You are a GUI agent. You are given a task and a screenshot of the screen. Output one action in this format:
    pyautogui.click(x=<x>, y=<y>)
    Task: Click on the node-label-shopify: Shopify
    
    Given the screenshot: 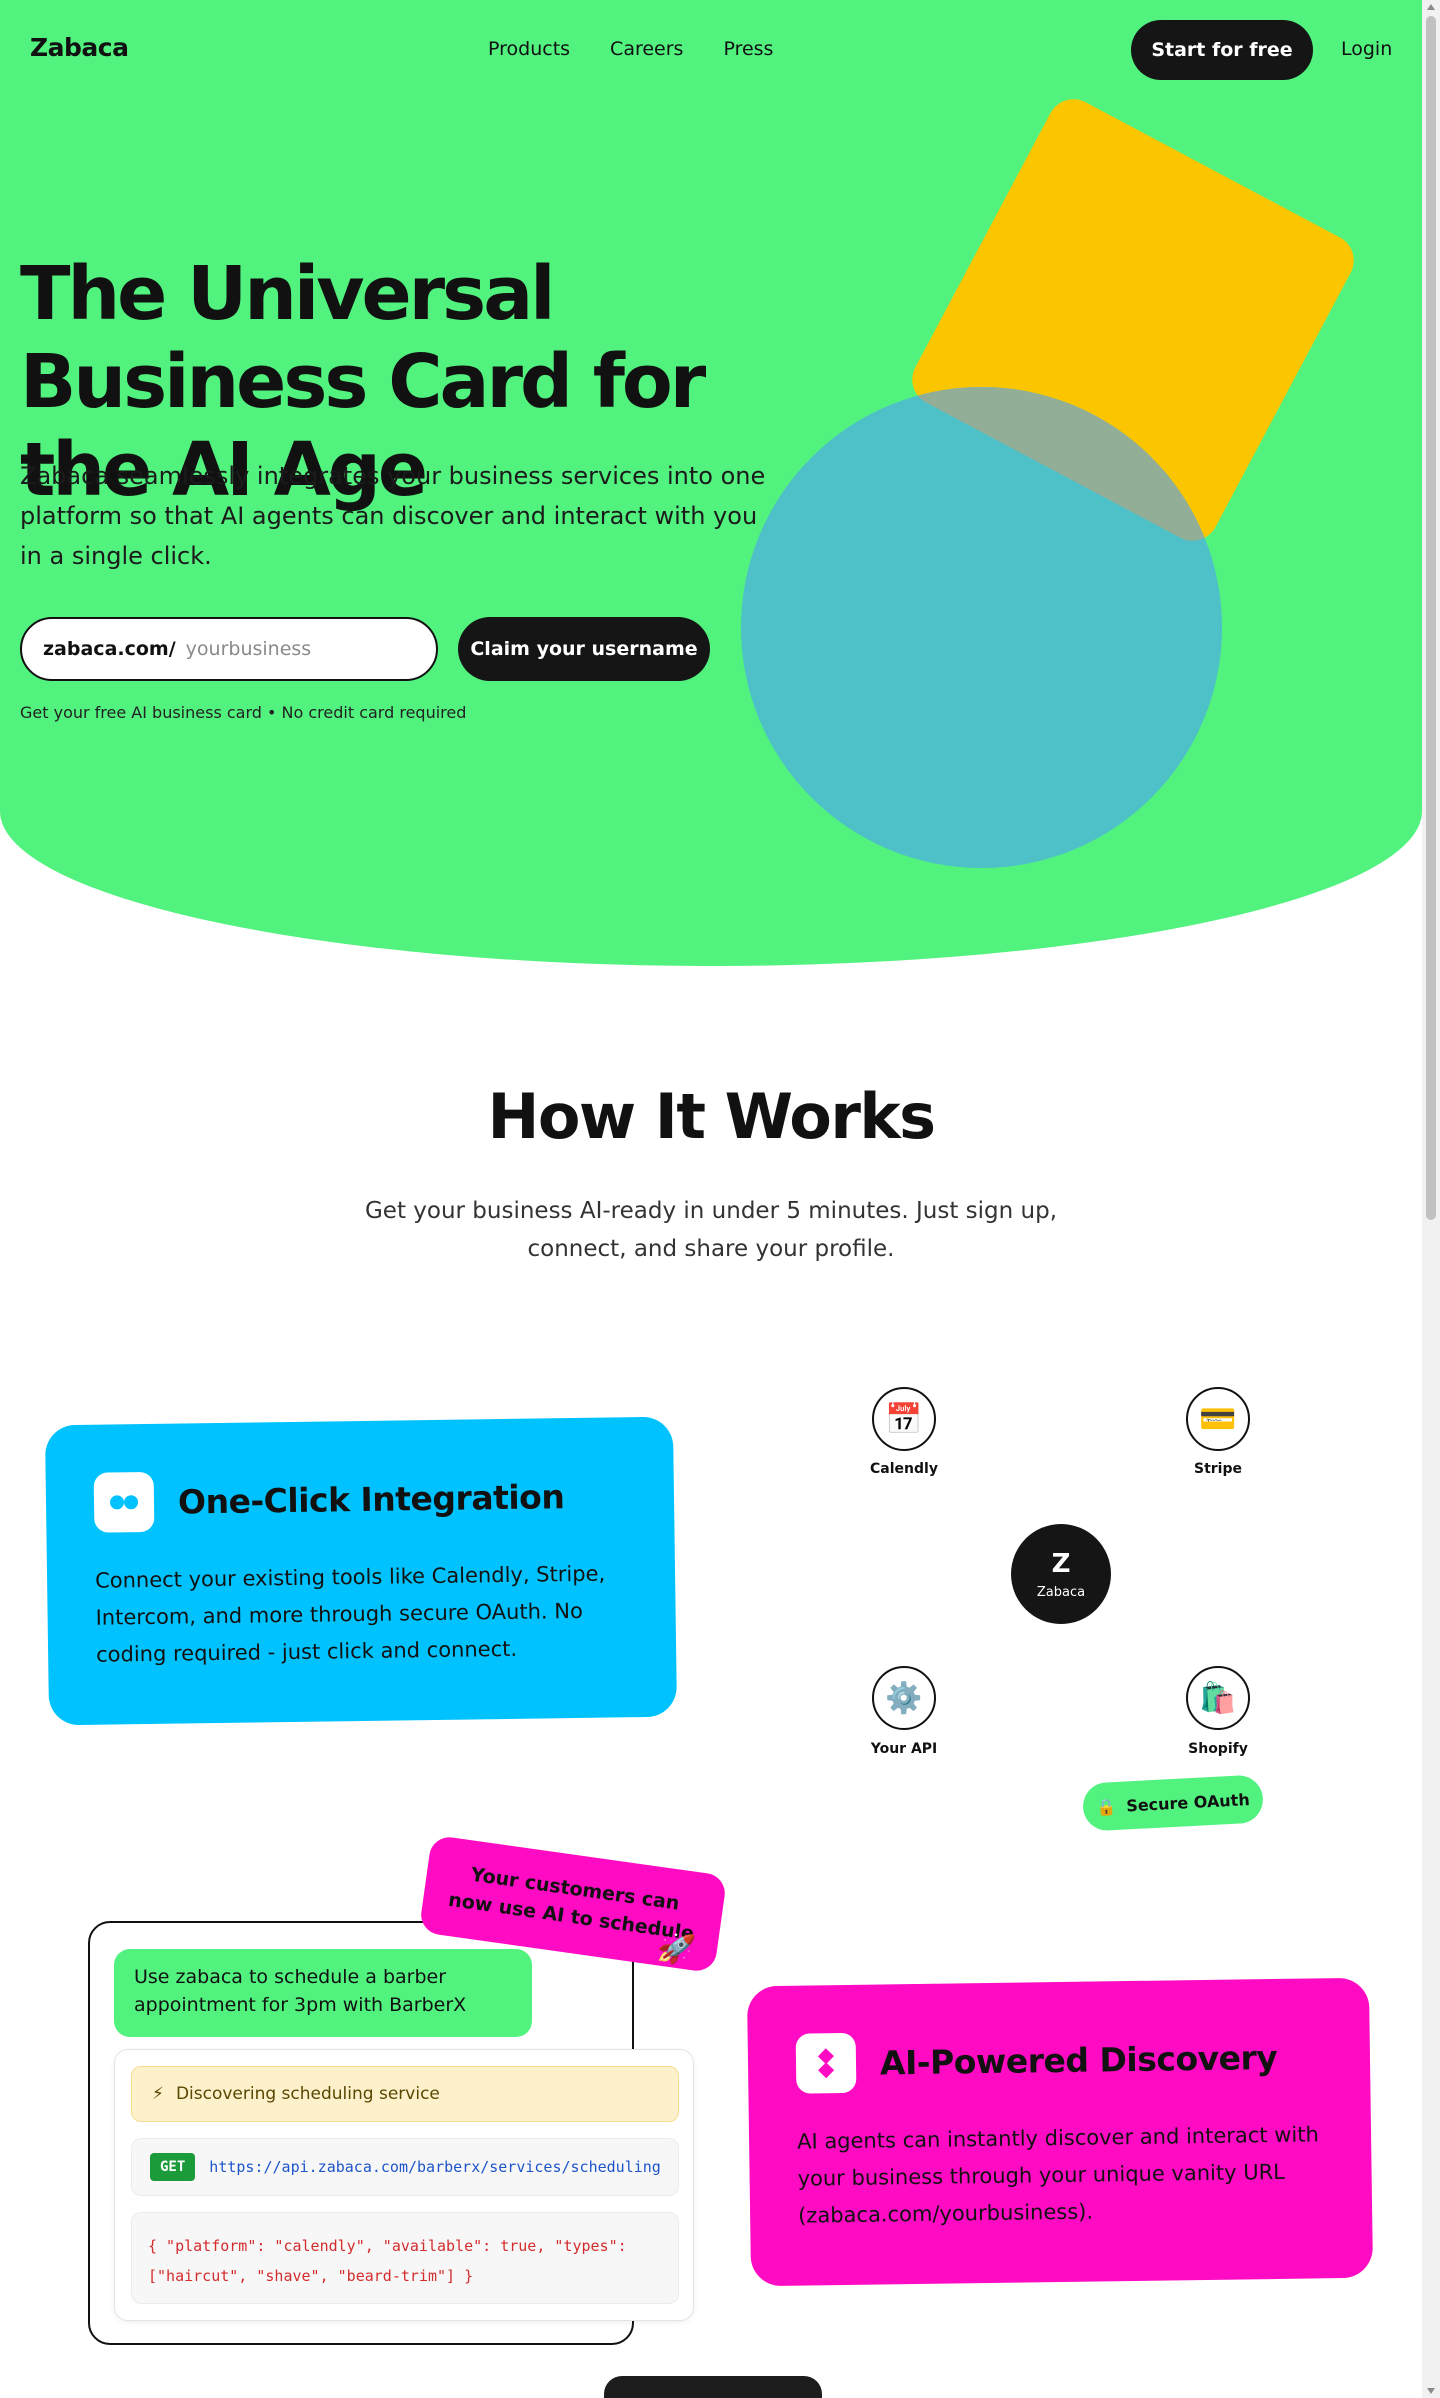 What is the action you would take?
    pyautogui.click(x=1218, y=1749)
    